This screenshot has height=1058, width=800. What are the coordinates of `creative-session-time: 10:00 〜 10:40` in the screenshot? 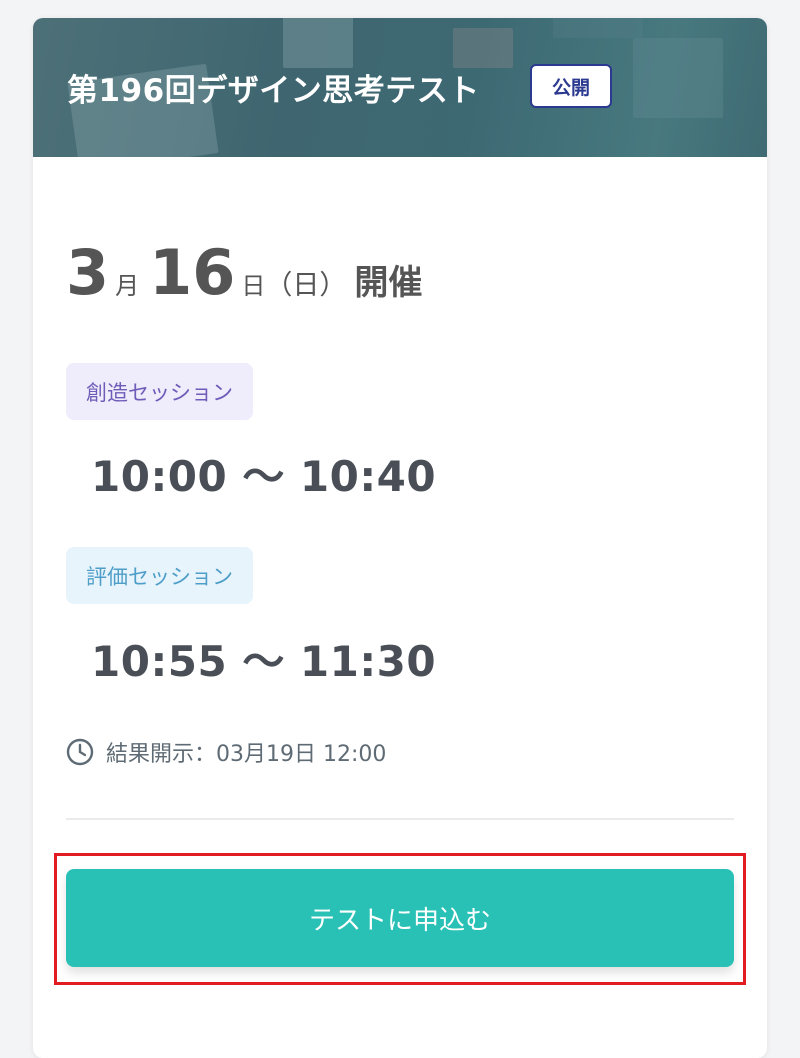 It's located at (264, 476).